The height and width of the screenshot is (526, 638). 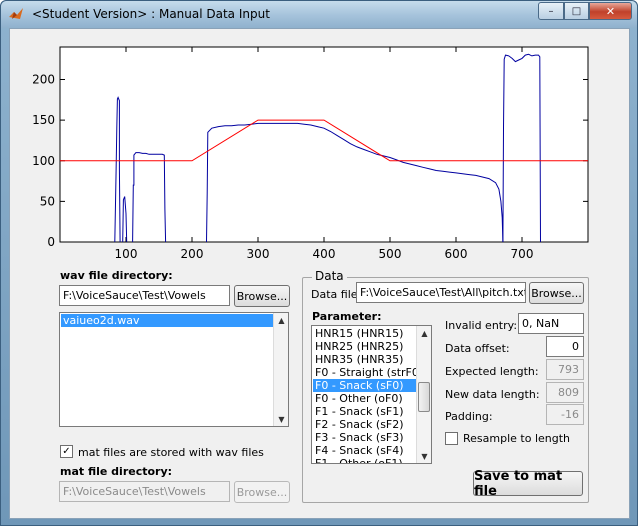 I want to click on list-item: F0 - Other (oF0), so click(x=364, y=398).